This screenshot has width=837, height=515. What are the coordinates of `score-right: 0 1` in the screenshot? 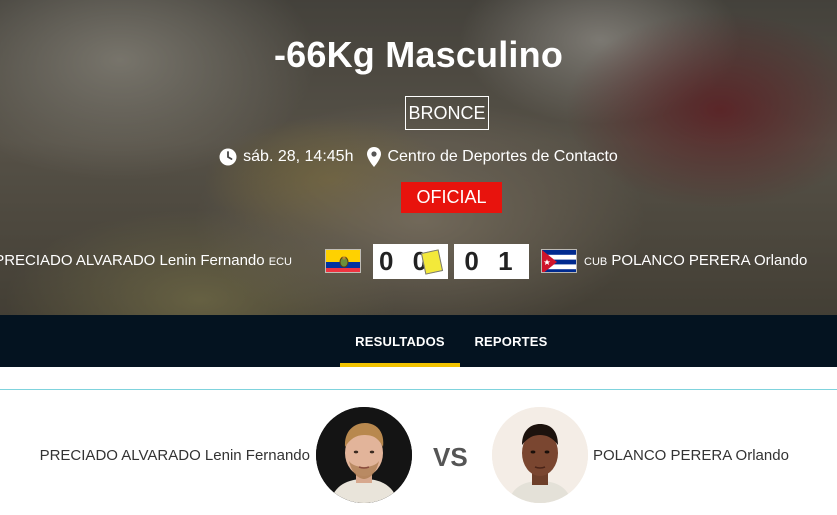 It's located at (491, 261).